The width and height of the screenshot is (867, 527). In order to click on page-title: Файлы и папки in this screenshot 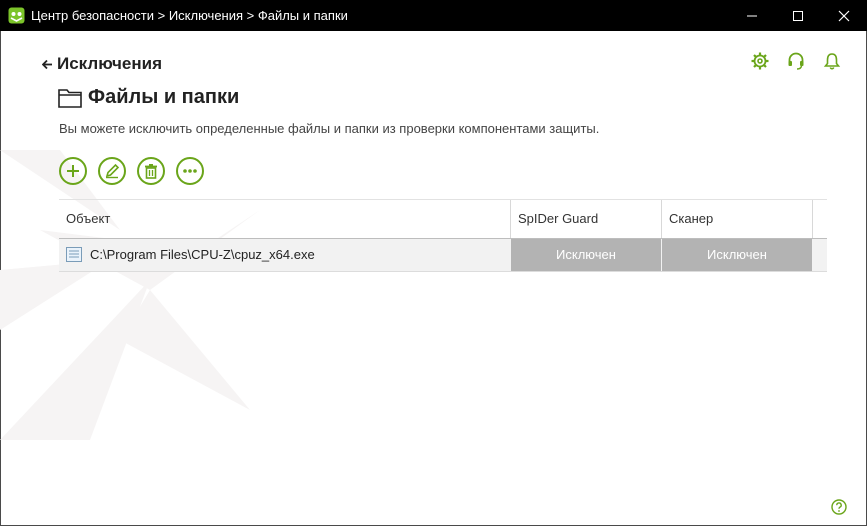, I will do `click(164, 97)`.